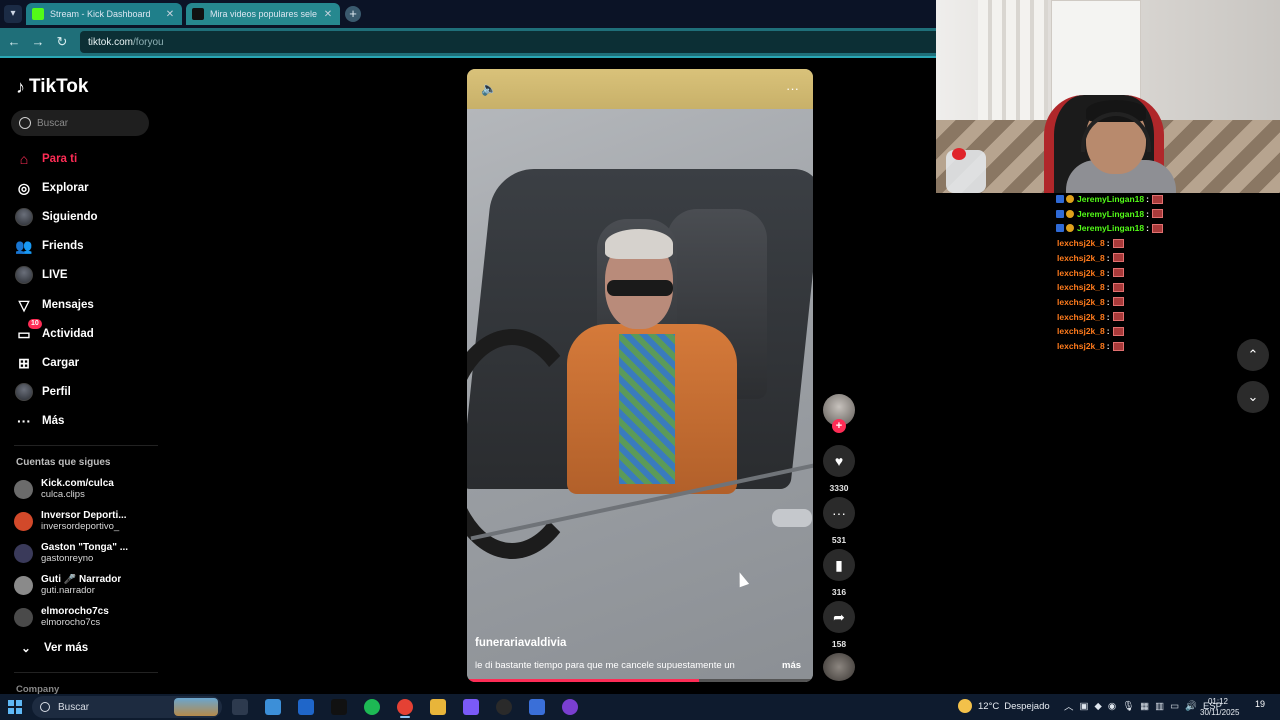  Describe the element at coordinates (273, 707) in the screenshot. I see `microsoft-store-icon` at that location.